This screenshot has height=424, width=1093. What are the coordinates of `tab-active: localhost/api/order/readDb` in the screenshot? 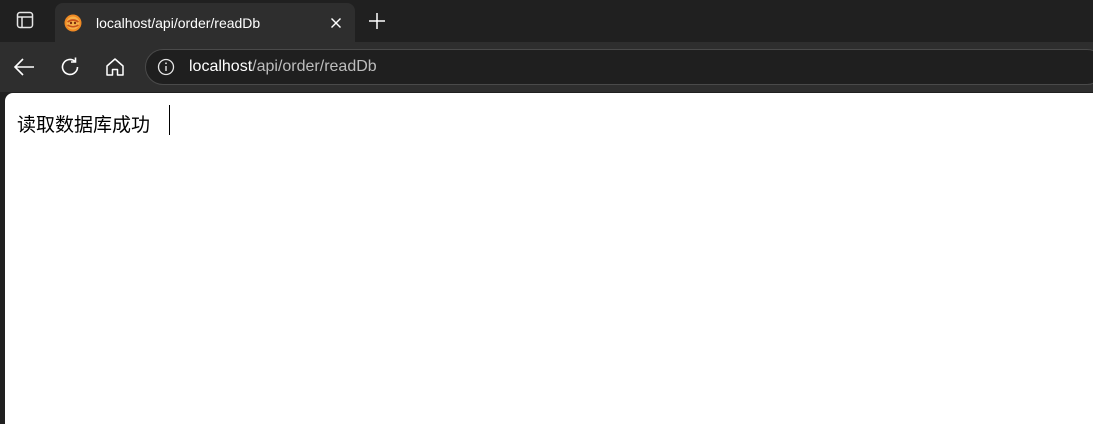 It's located at (205, 22).